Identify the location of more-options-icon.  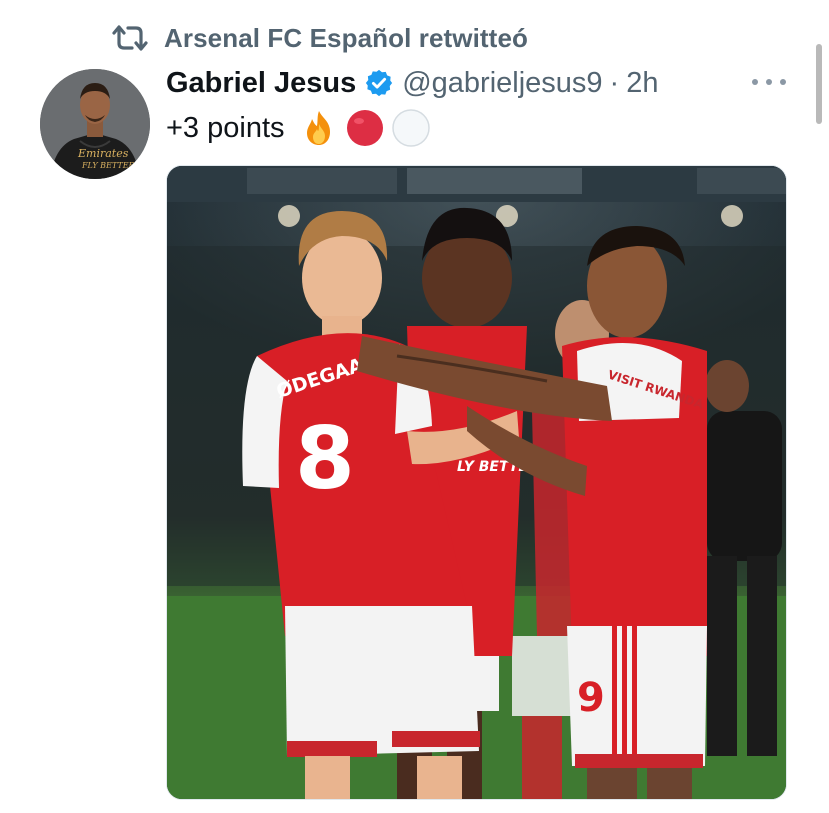
(769, 82).